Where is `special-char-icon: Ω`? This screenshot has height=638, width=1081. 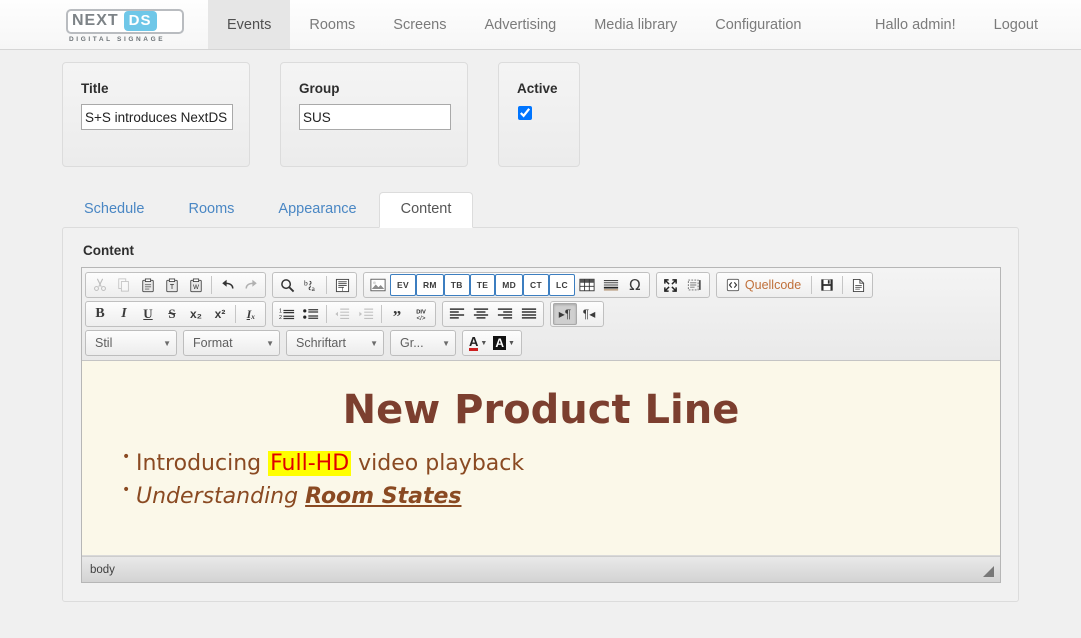
special-char-icon: Ω is located at coordinates (635, 285).